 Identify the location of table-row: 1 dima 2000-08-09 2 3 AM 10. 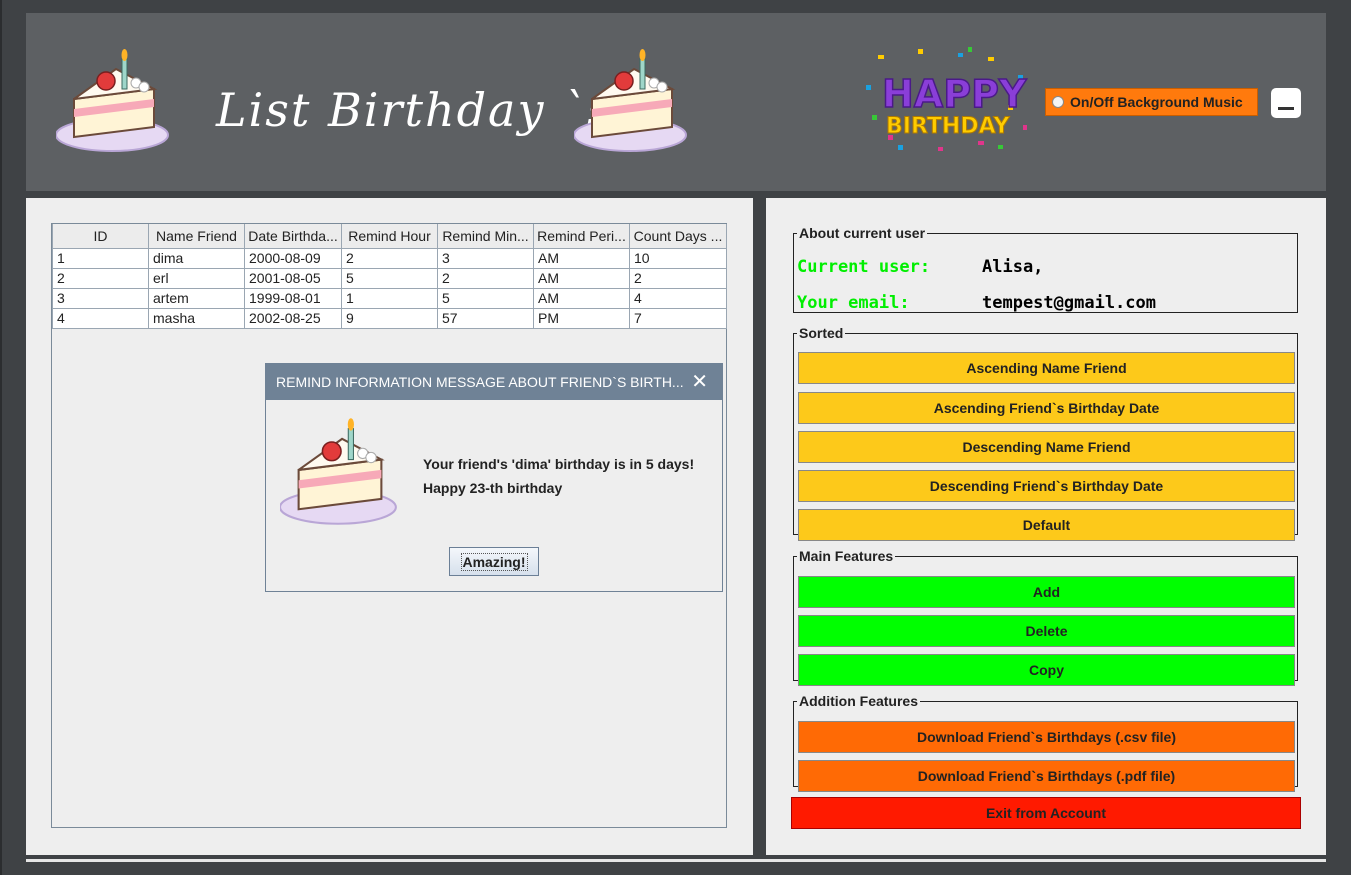
(389, 258).